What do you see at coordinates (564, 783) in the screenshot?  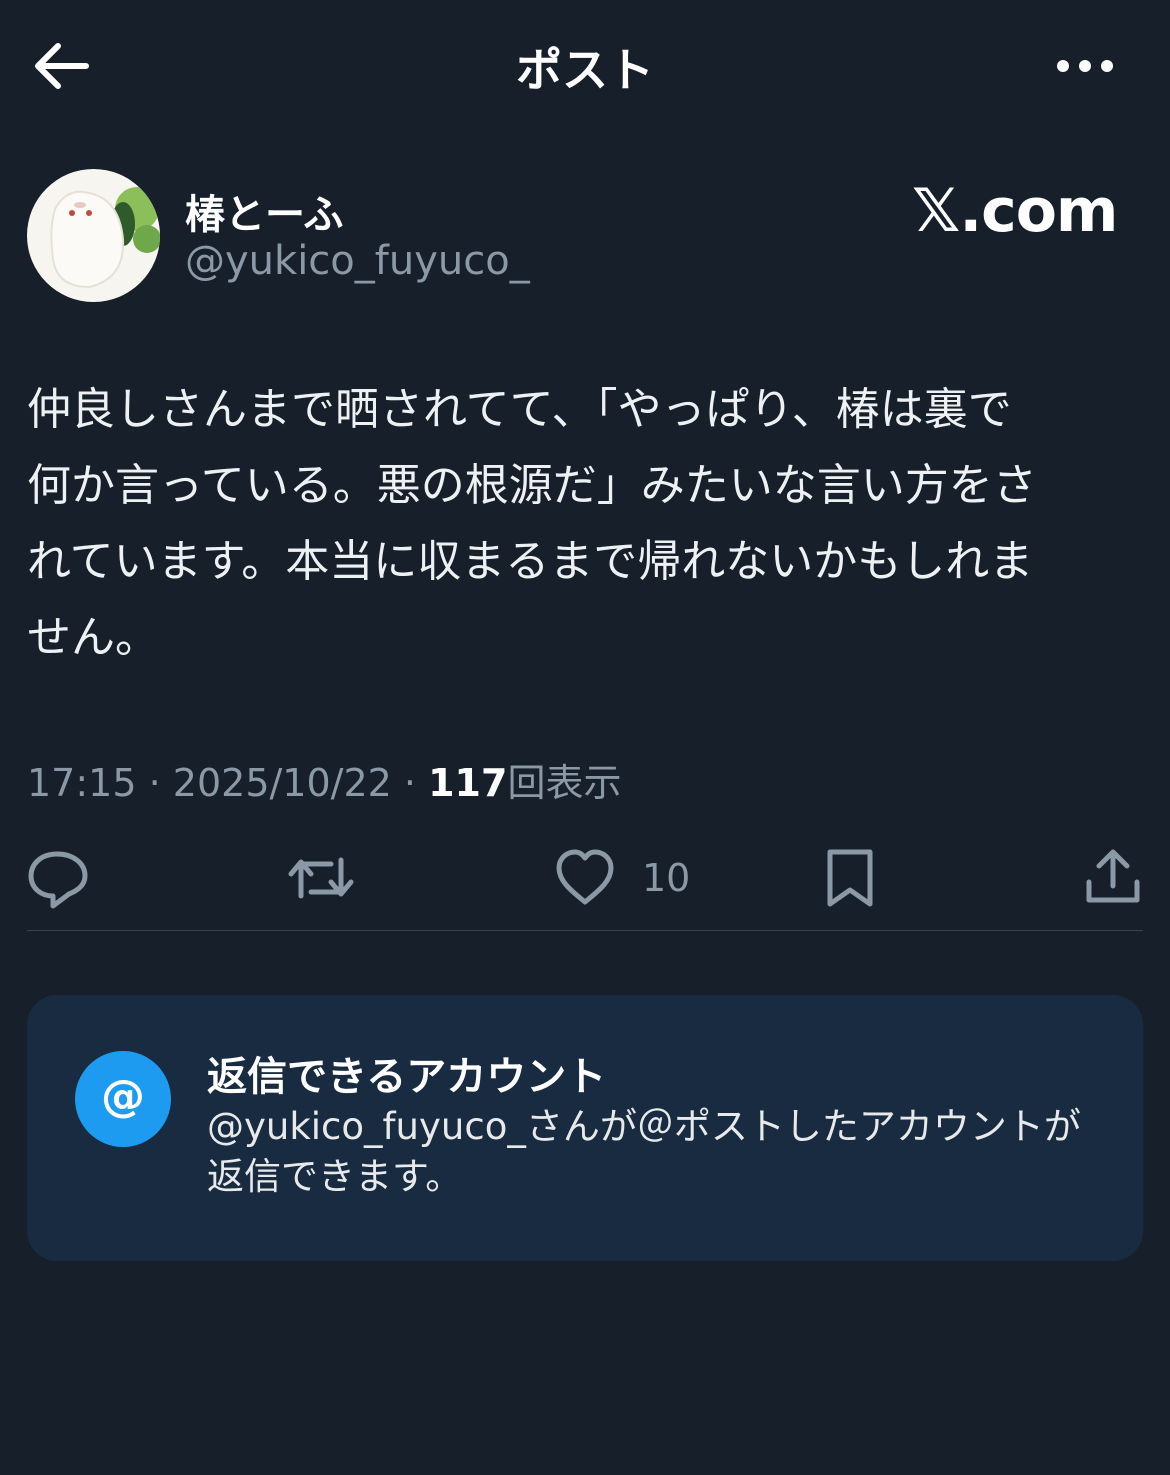 I see `views-label: 回表示` at bounding box center [564, 783].